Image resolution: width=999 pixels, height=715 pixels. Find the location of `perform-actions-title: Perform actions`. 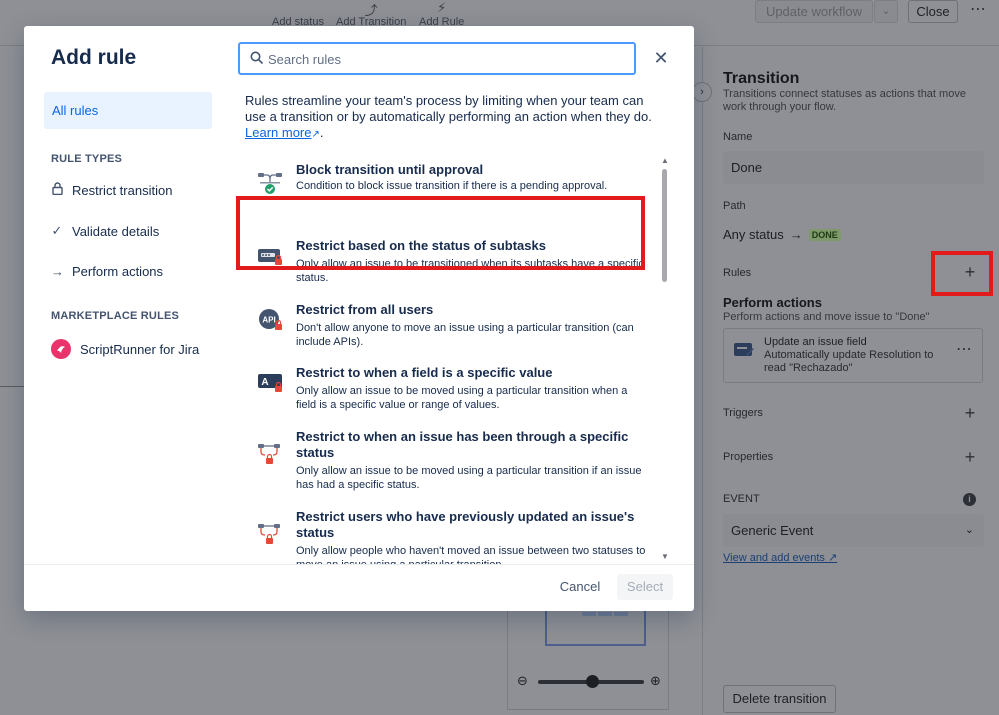

perform-actions-title: Perform actions is located at coordinates (772, 302).